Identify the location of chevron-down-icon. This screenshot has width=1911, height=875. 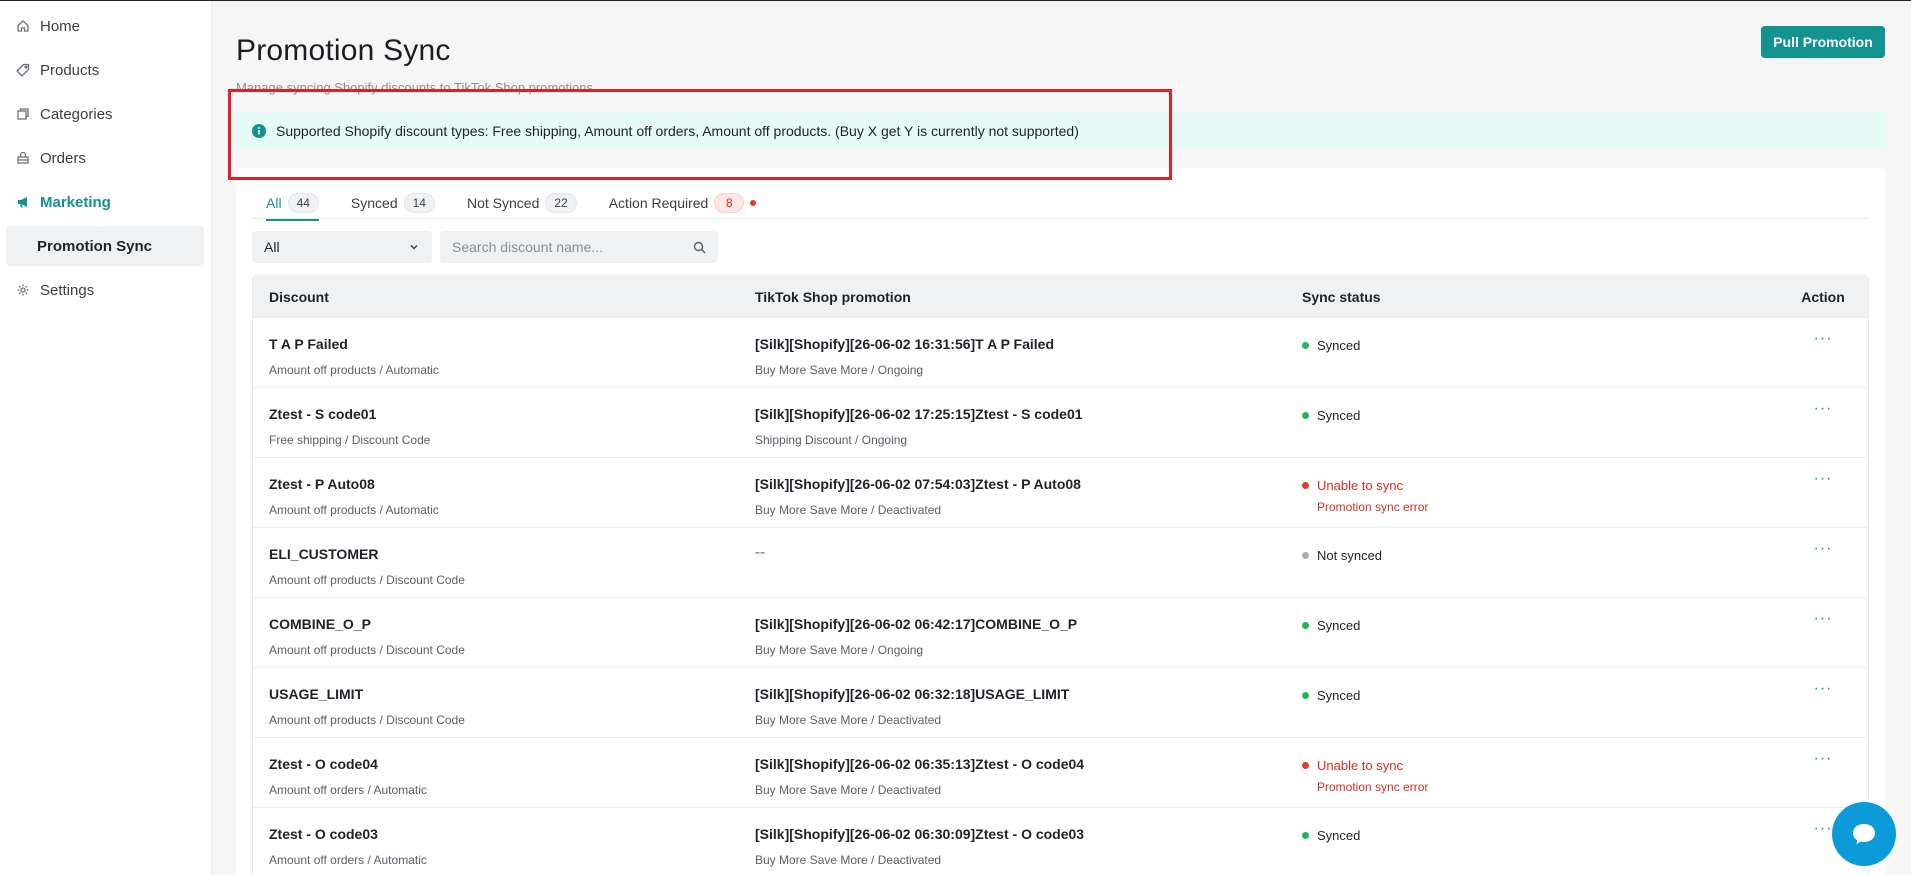
(414, 247).